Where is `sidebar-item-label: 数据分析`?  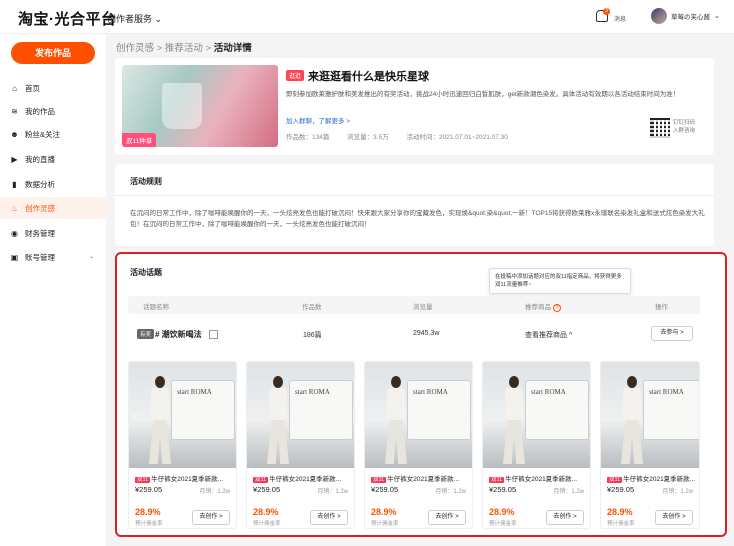
sidebar-item-label: 数据分析 is located at coordinates (40, 184).